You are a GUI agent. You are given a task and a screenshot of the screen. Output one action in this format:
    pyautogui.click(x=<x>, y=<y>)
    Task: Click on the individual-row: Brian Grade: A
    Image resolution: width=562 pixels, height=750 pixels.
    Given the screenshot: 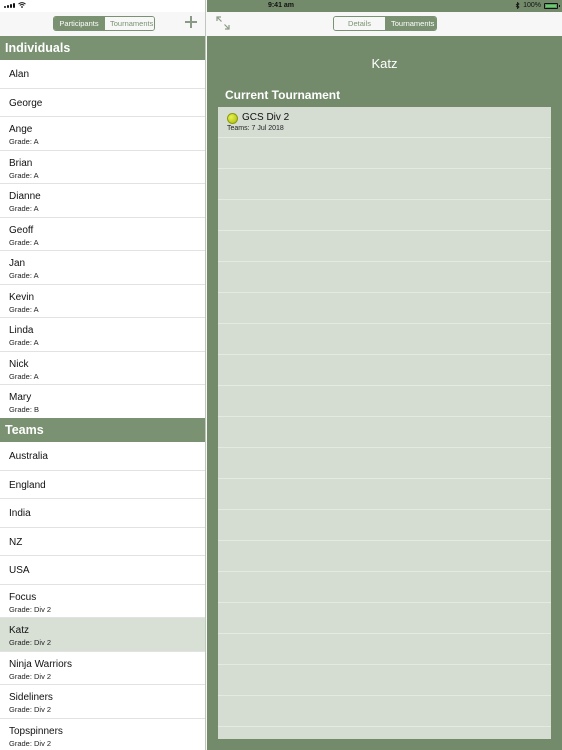 What is the action you would take?
    pyautogui.click(x=102, y=167)
    